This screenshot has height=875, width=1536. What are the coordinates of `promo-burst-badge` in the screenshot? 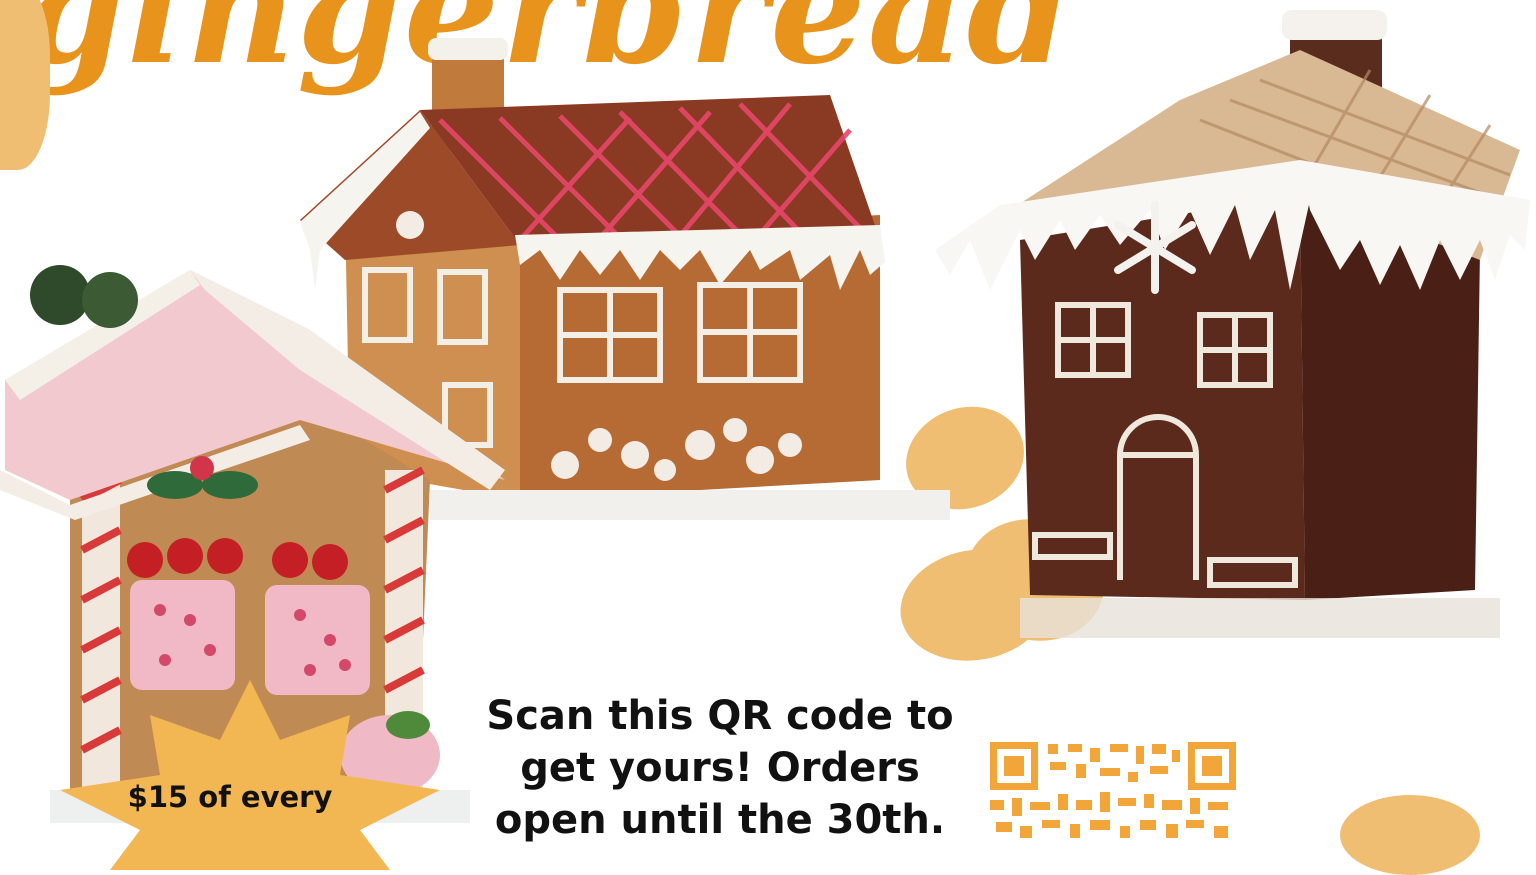 It's located at (250, 775).